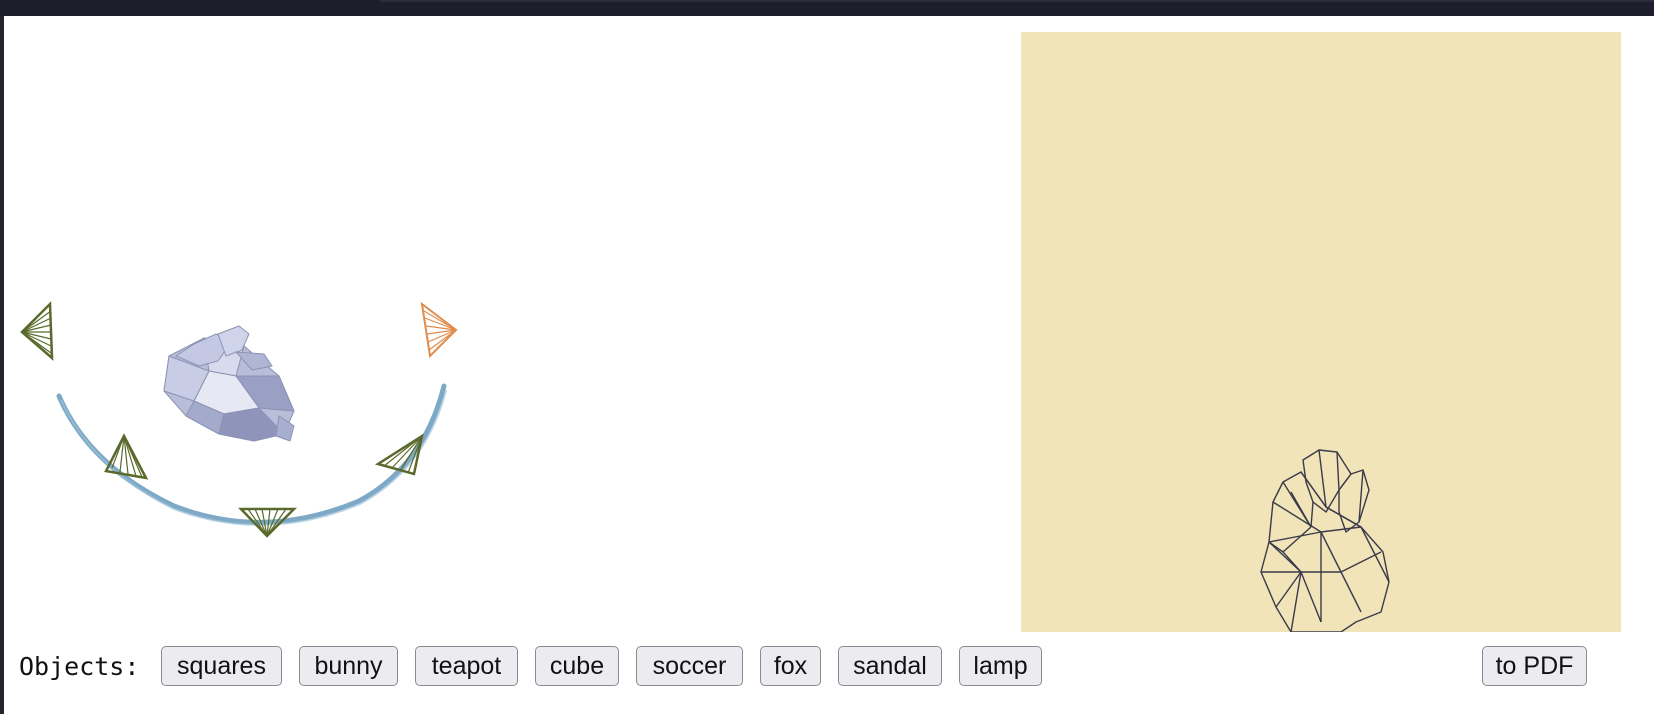  What do you see at coordinates (1000, 666) in the screenshot?
I see `object-button-lamp: lamp` at bounding box center [1000, 666].